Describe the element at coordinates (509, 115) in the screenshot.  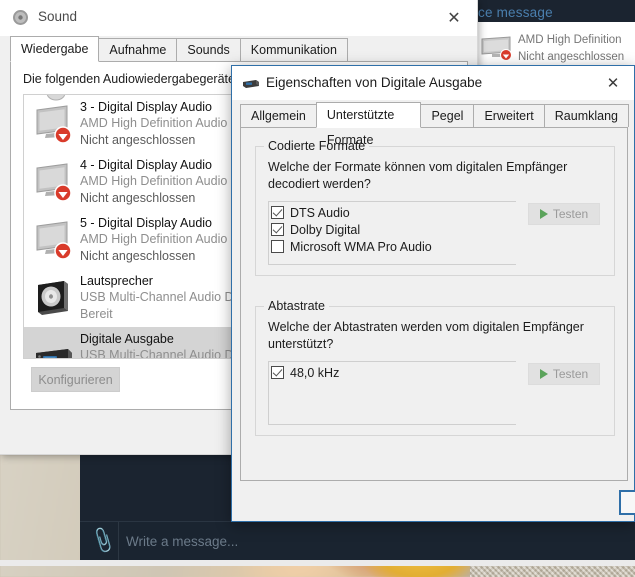
I see `tab-erweitert: Erweitert` at that location.